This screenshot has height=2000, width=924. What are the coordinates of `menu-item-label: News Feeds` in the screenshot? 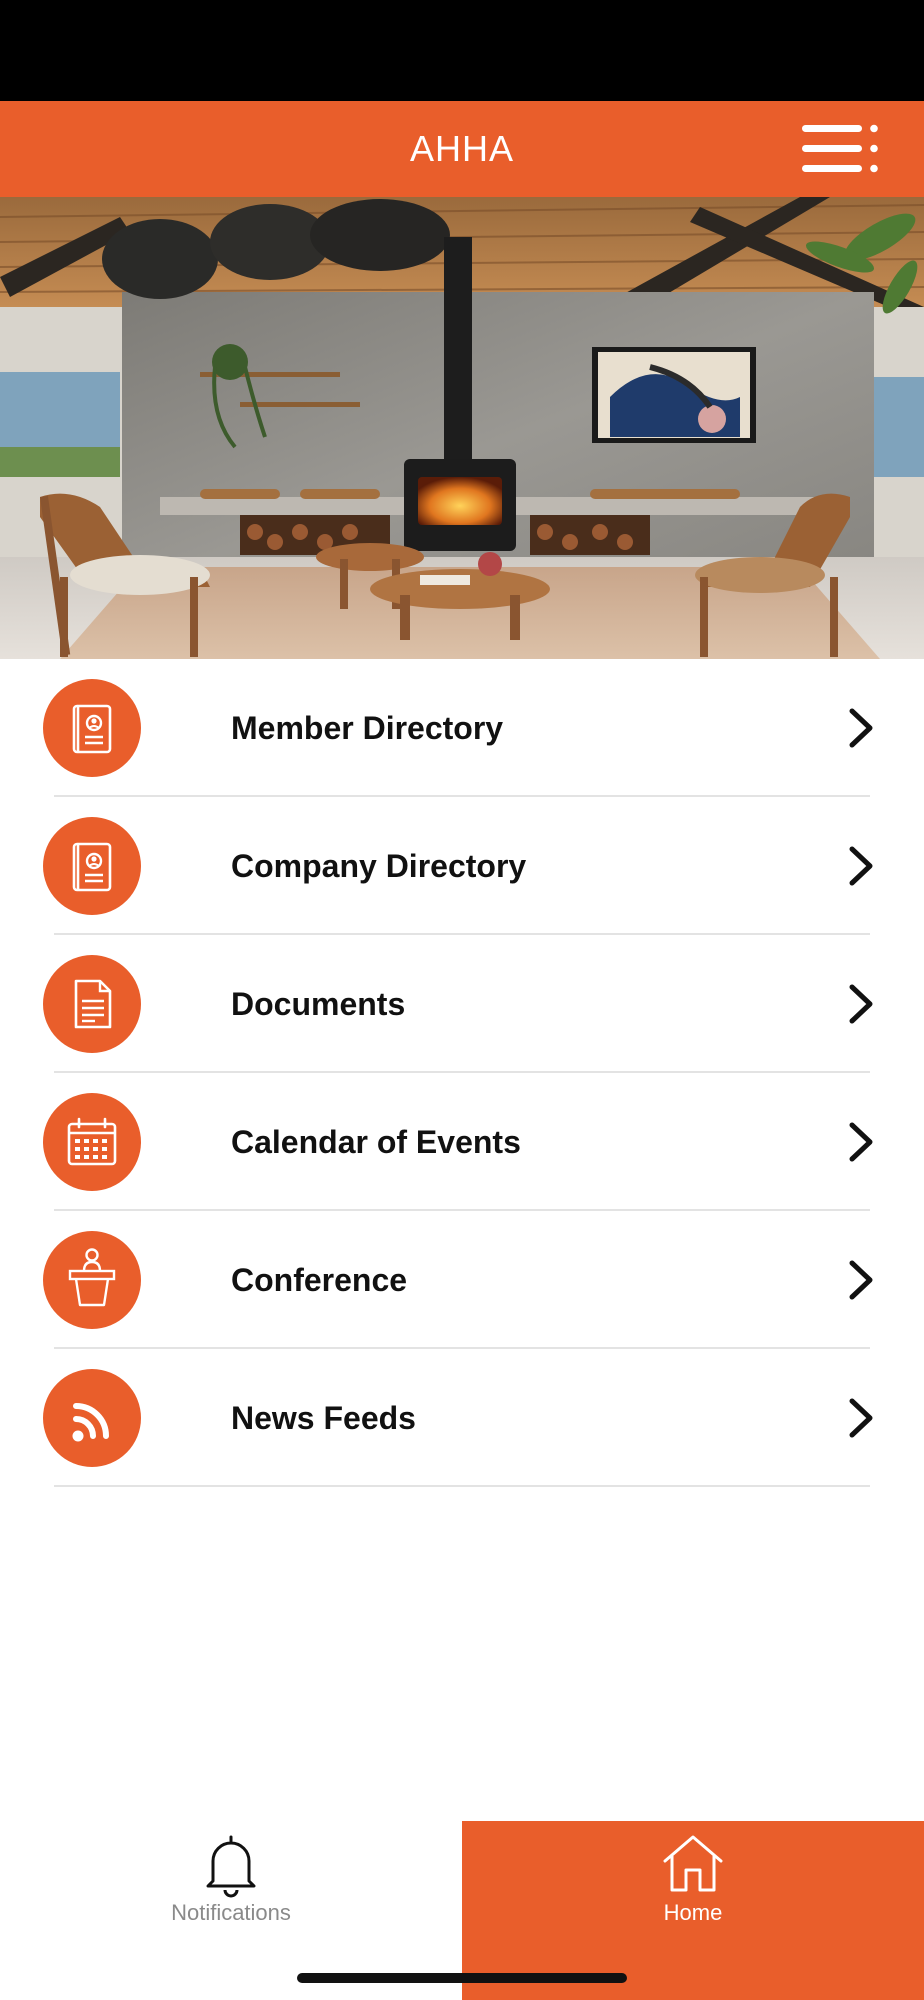 It's located at (323, 1418).